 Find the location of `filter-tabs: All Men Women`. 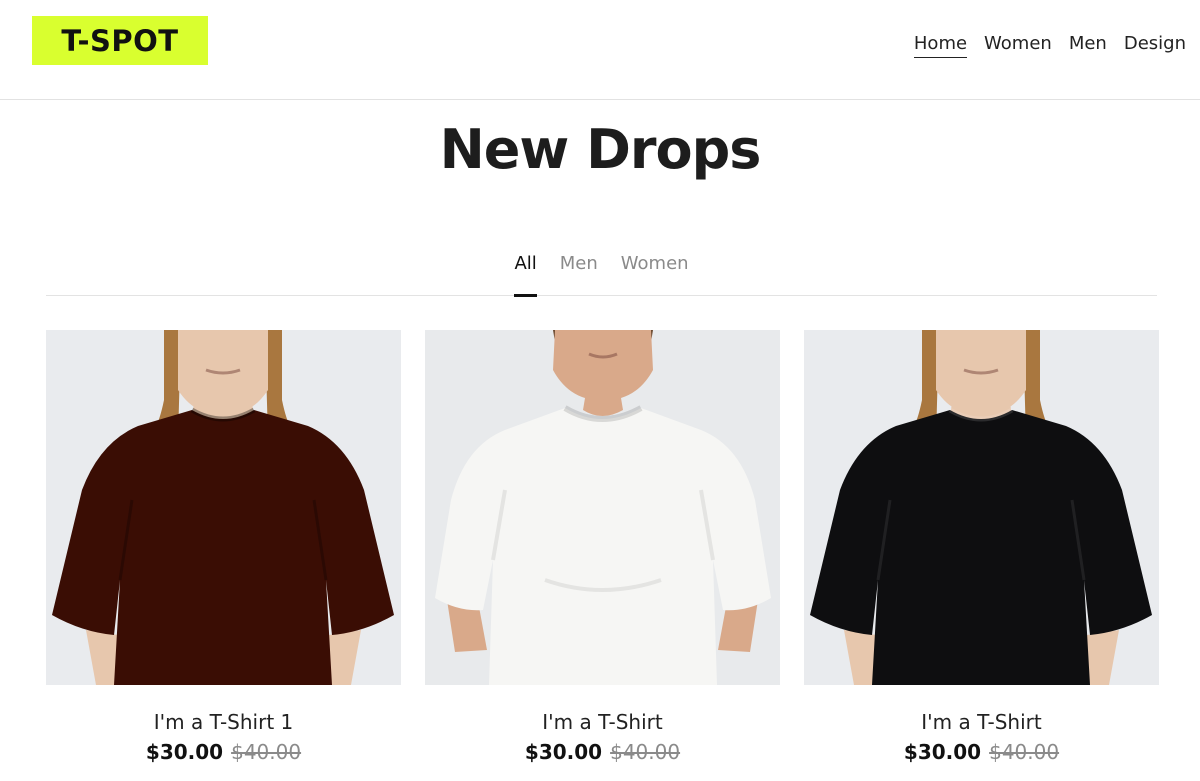

filter-tabs: All Men Women is located at coordinates (601, 275).